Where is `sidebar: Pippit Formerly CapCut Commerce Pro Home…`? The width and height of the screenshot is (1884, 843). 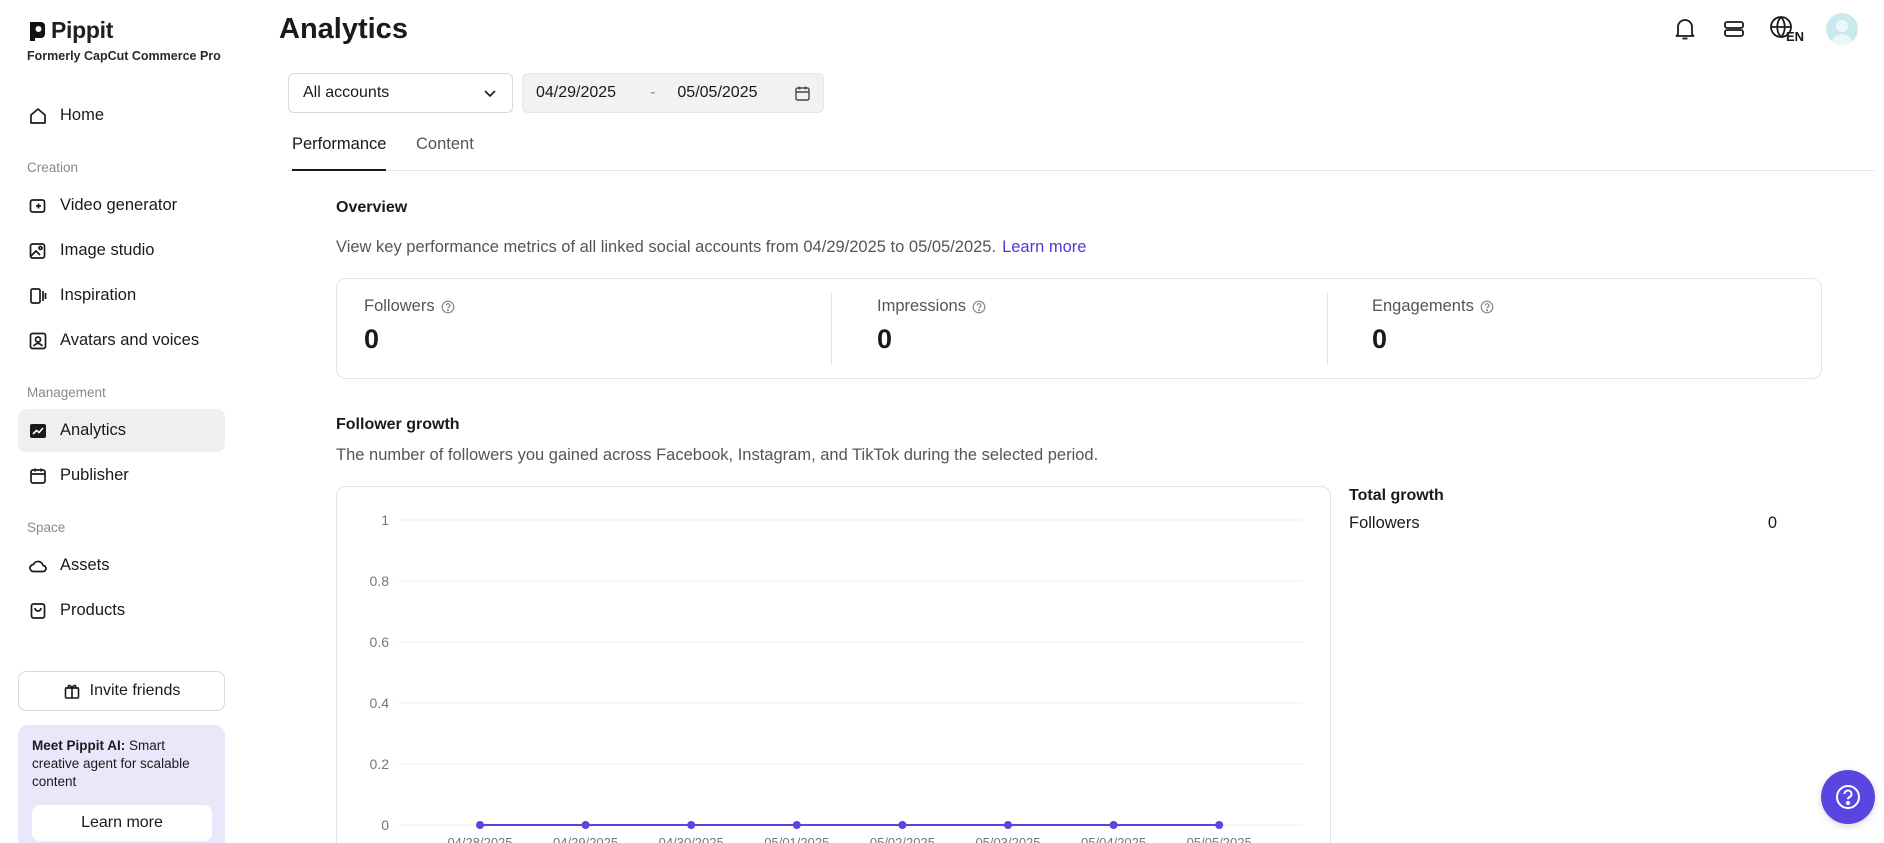
sidebar: Pippit Formerly CapCut Commerce Pro Home… is located at coordinates (120, 421).